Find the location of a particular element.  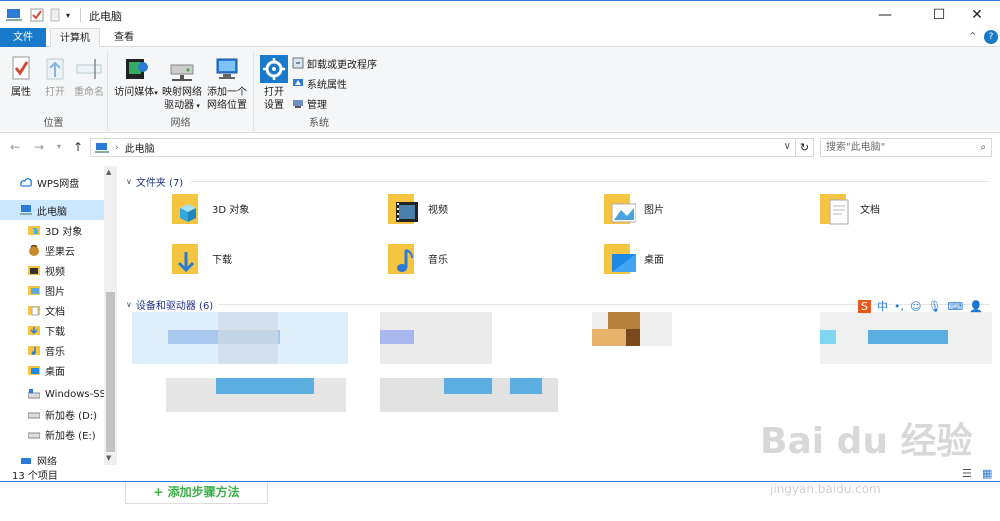

details-view-icon: ☰ is located at coordinates (967, 473).